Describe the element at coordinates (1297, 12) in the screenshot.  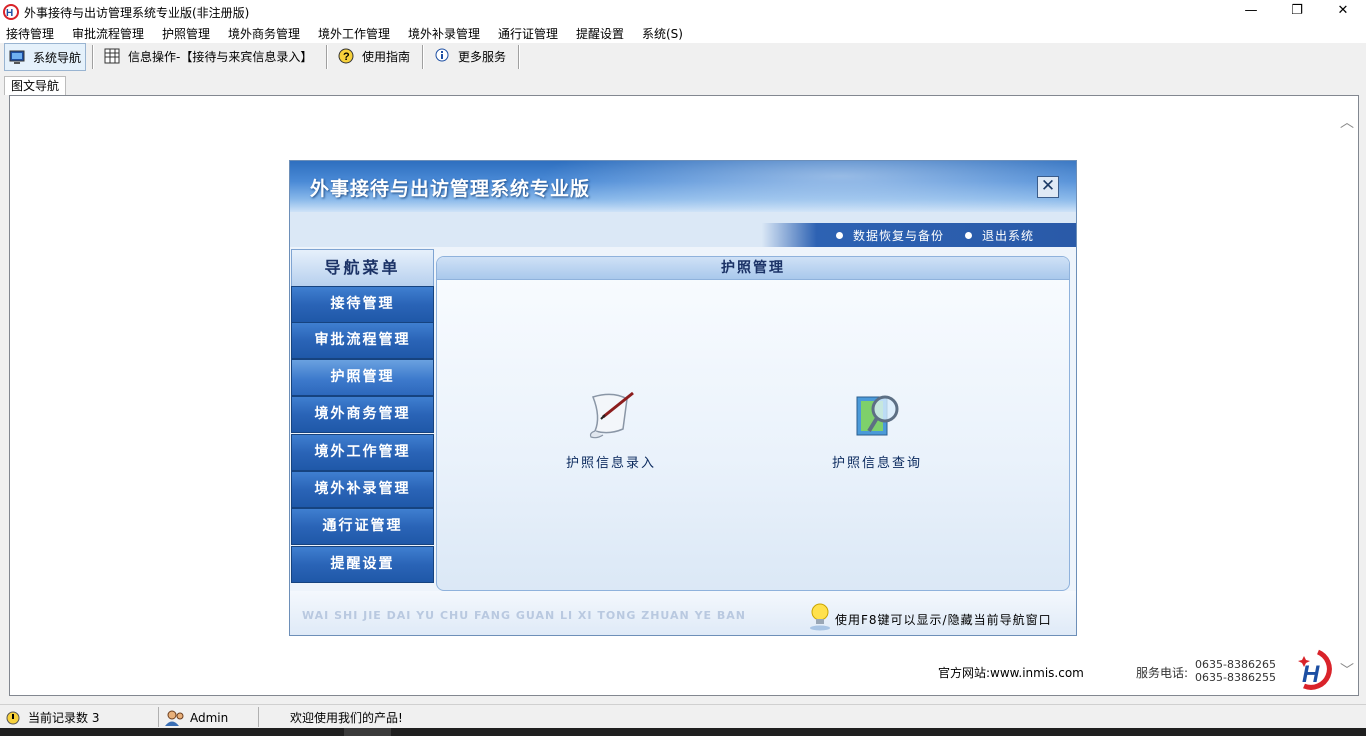
I see `restore-button: ❐` at that location.